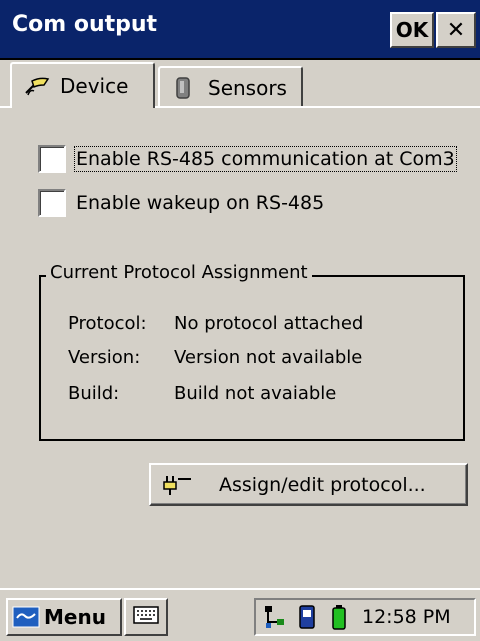  What do you see at coordinates (107, 323) in the screenshot?
I see `protocol-key: Protocol:` at bounding box center [107, 323].